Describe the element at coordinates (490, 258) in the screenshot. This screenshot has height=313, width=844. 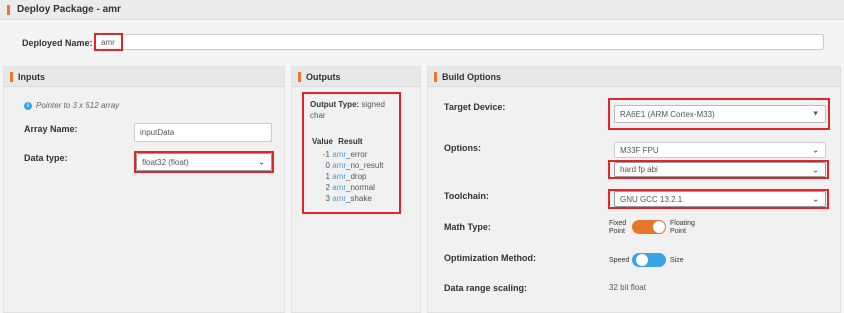
I see `optimization-method-label: Optimization Method:` at that location.